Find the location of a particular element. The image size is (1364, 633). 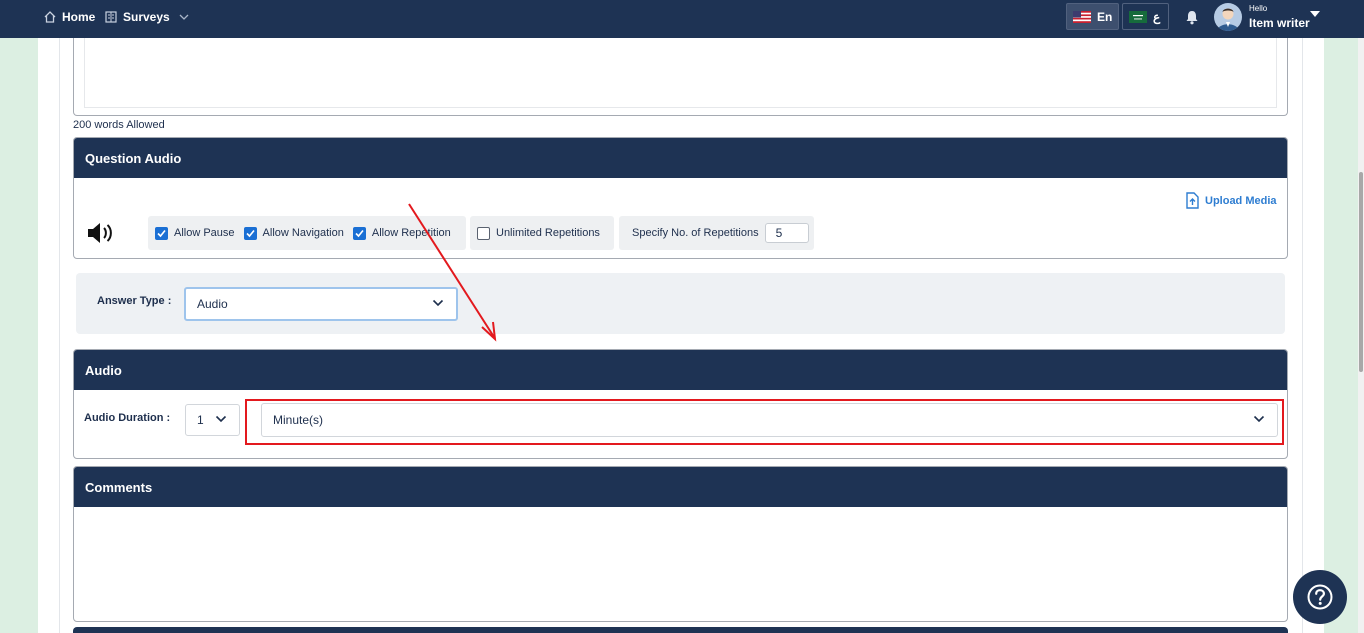

allow-navigation-option: Allow Navigation is located at coordinates (293, 233).